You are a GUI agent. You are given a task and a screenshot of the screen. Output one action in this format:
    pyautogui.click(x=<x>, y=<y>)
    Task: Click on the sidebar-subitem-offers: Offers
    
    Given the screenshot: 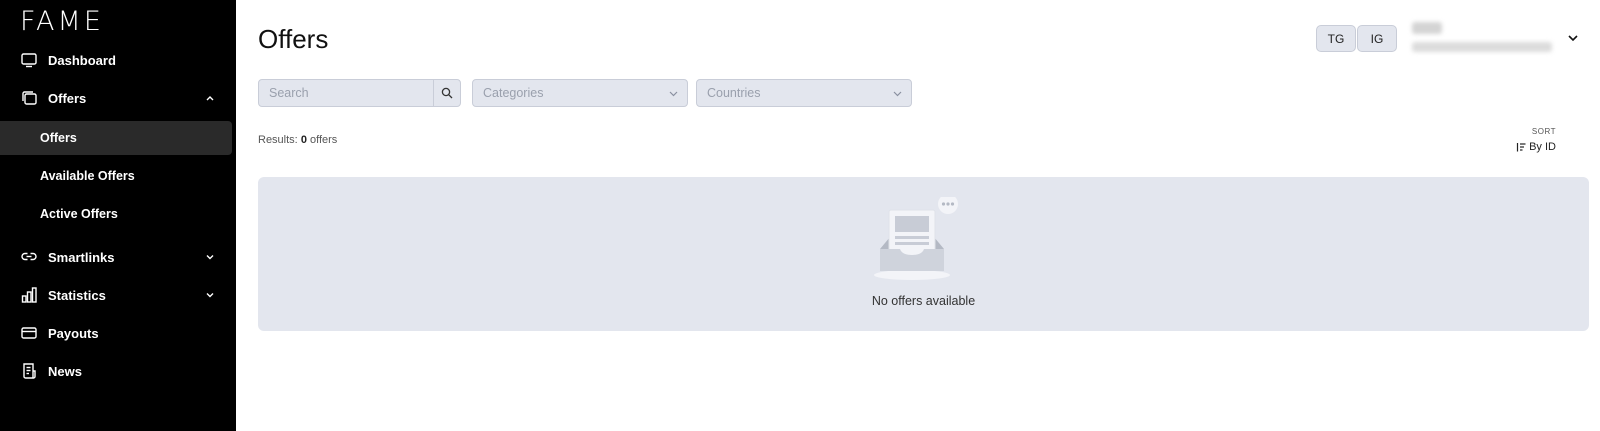 What is the action you would take?
    pyautogui.click(x=116, y=138)
    